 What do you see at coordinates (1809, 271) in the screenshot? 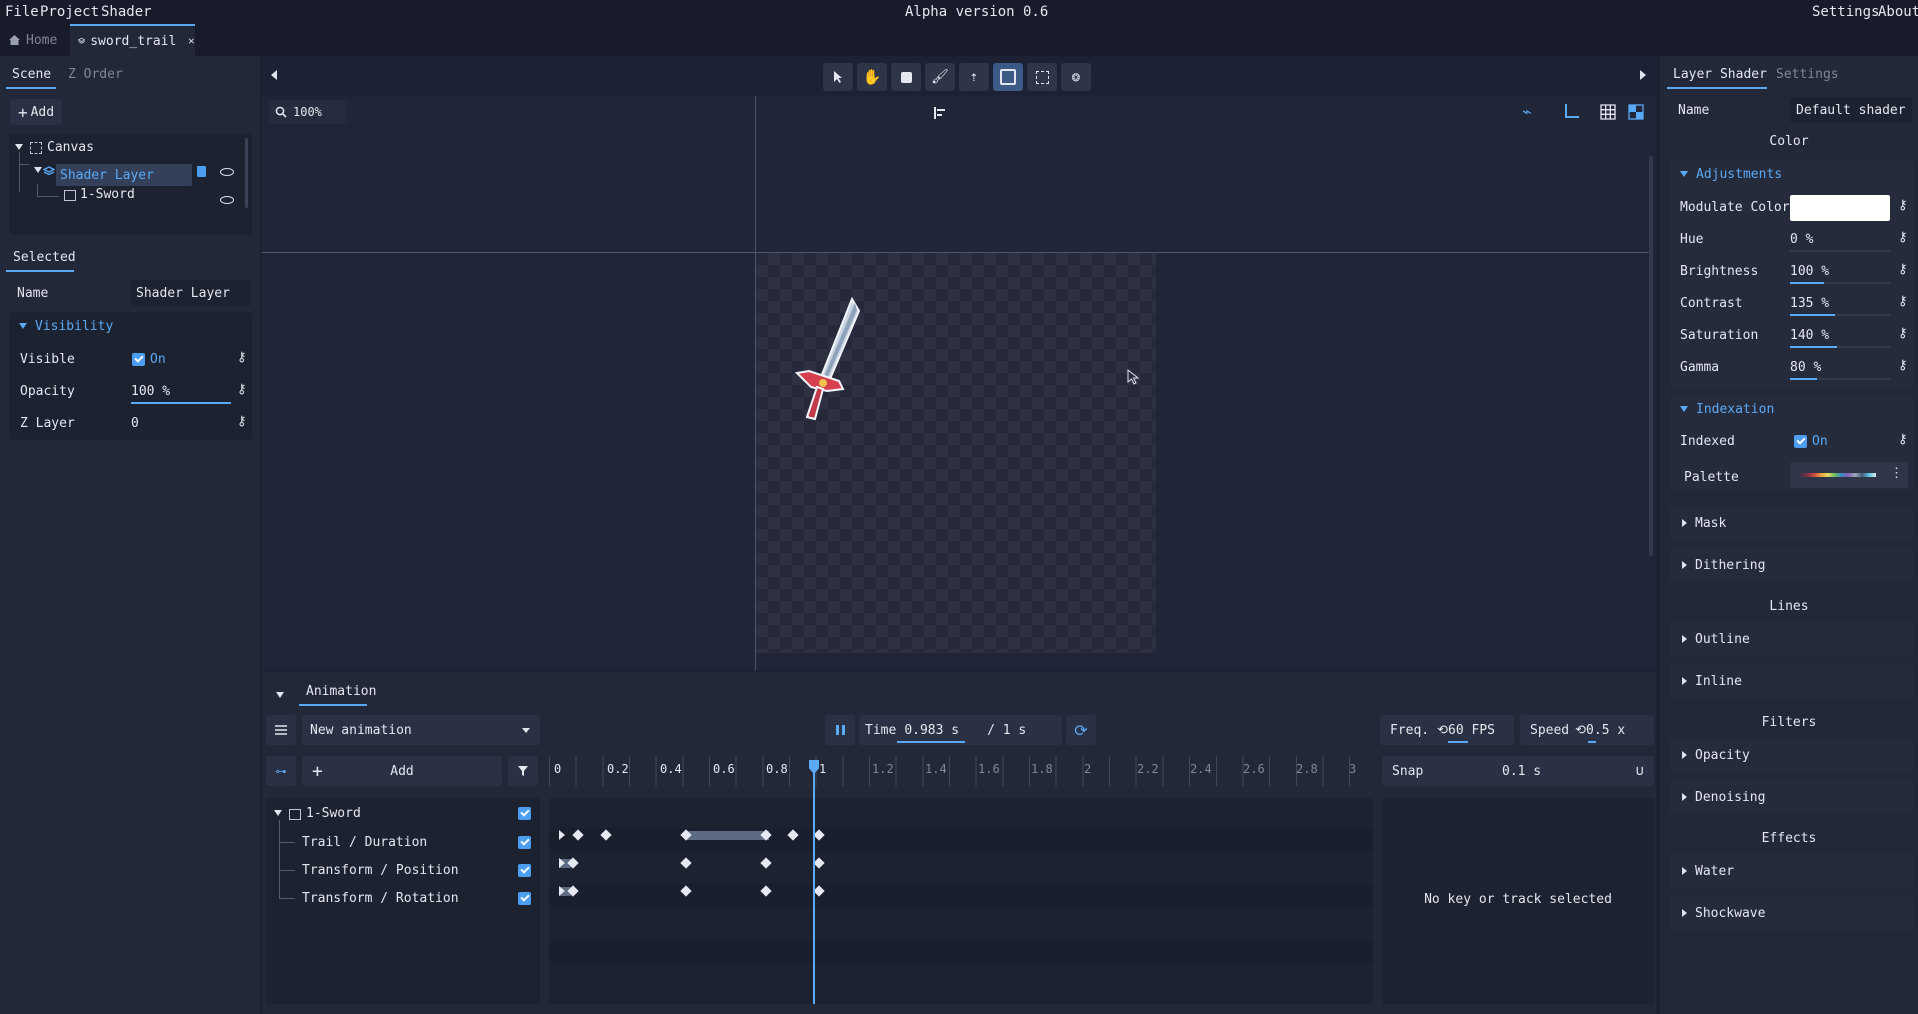
I see `brightness-field: 100 %` at bounding box center [1809, 271].